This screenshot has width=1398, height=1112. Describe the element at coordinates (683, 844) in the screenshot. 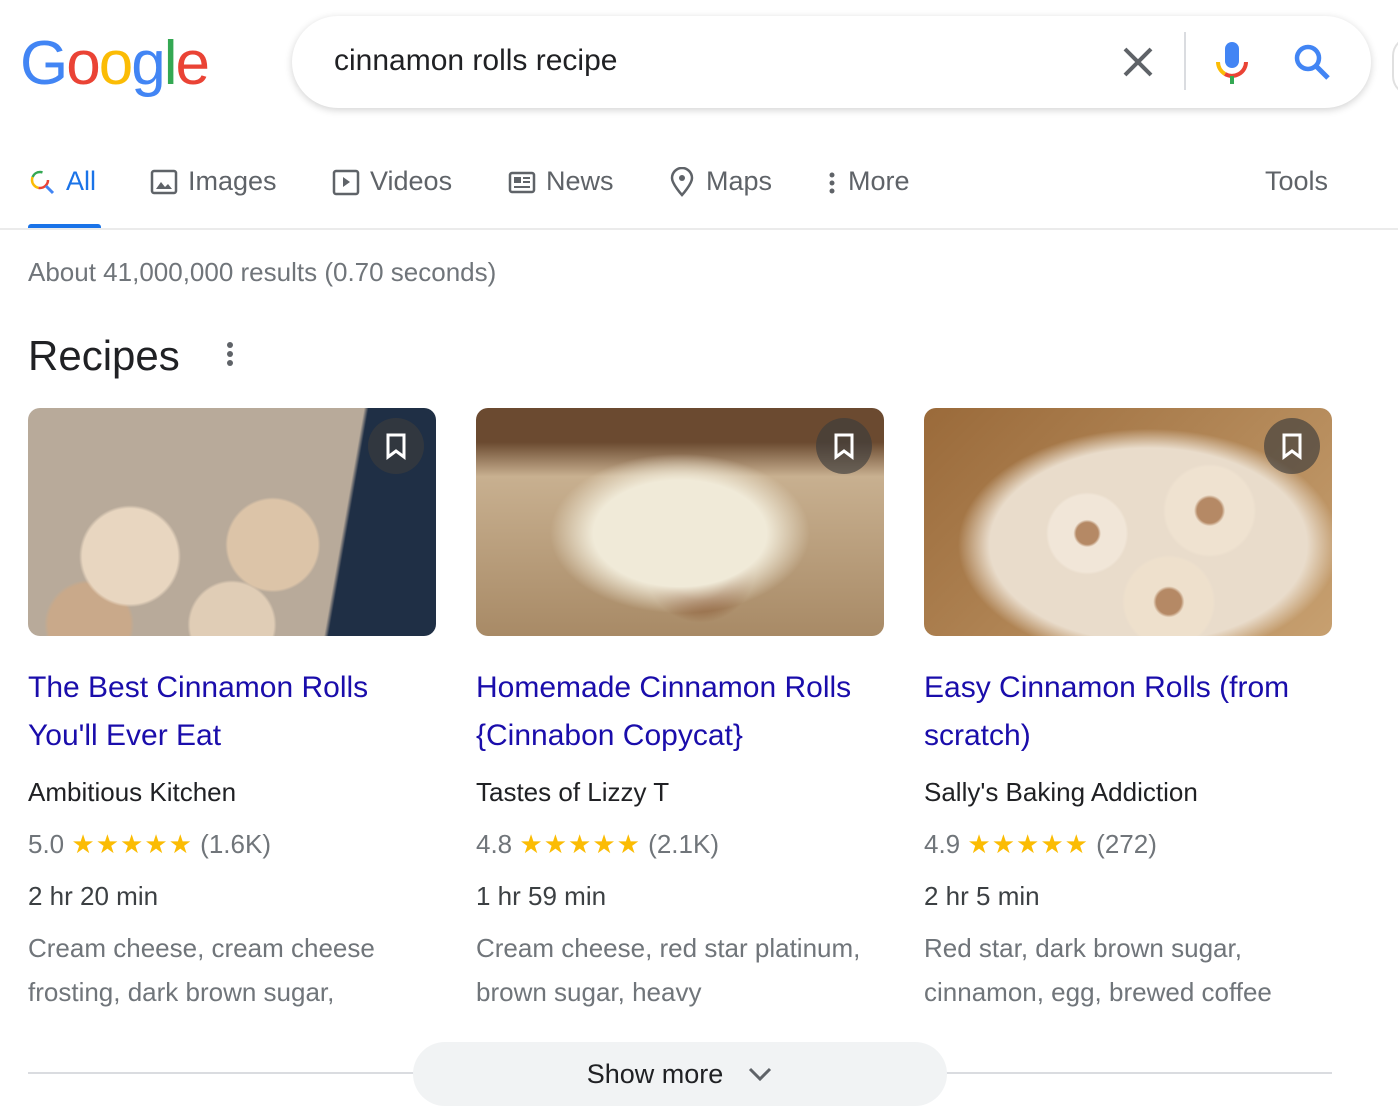

I see `rating-count: (2.1K)` at that location.